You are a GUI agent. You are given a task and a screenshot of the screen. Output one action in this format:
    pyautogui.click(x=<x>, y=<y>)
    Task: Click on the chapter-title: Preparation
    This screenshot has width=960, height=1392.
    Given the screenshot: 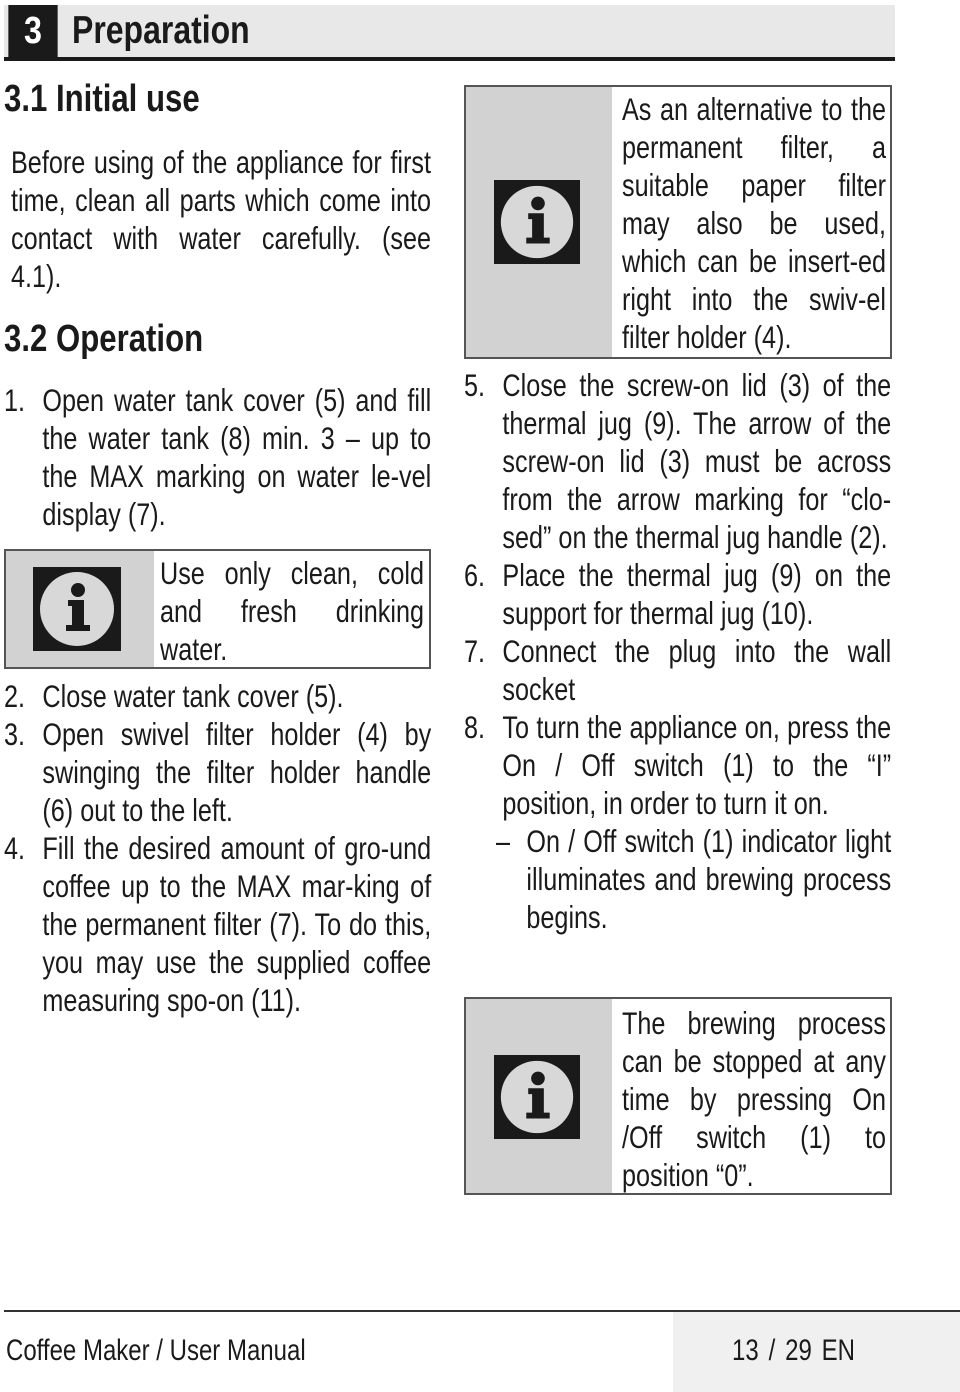 What is the action you would take?
    pyautogui.click(x=161, y=30)
    